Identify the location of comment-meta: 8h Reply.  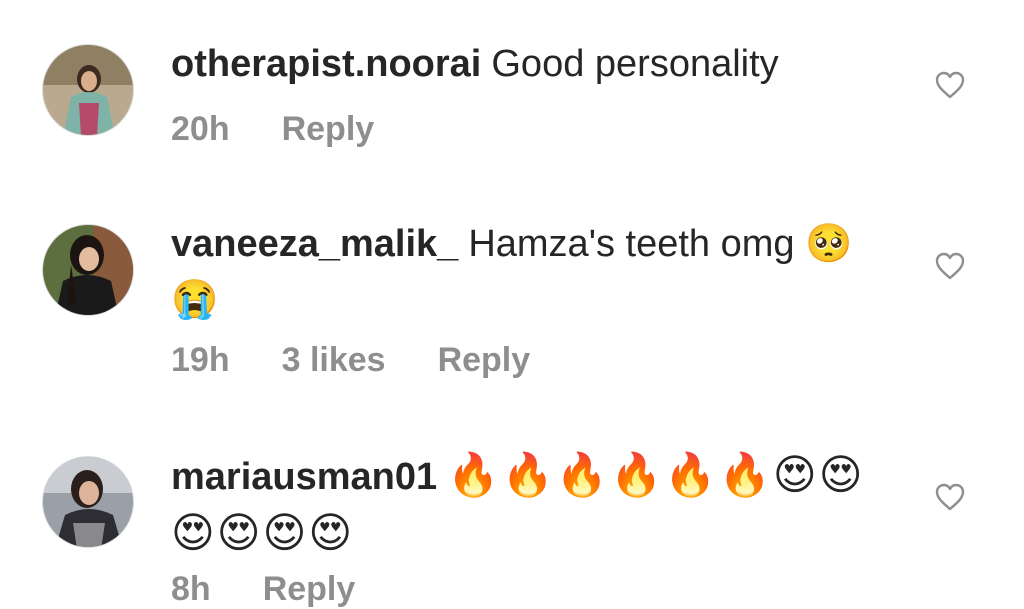
(289, 589).